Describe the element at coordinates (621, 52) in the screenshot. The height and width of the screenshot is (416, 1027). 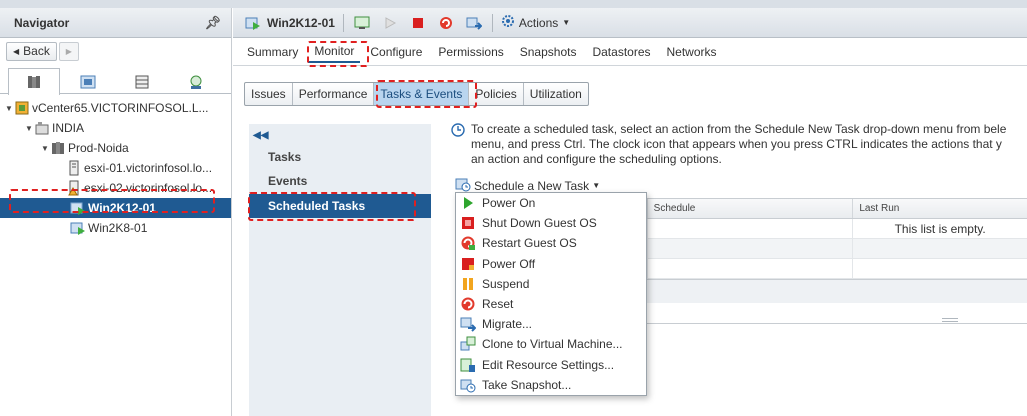
I see `tab-datastores: Datastores` at that location.